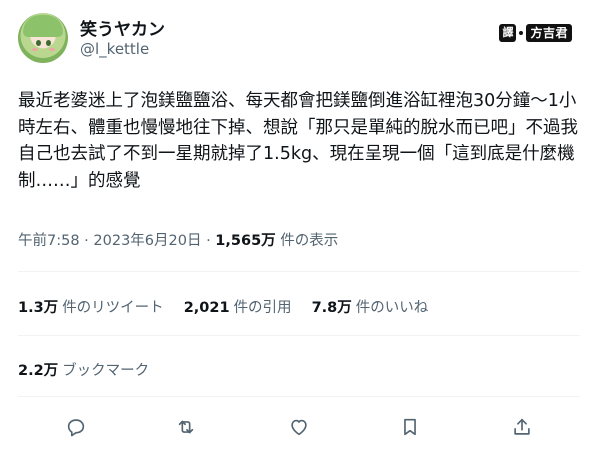 Image resolution: width=598 pixels, height=458 pixels. I want to click on bookmark-button, so click(410, 427).